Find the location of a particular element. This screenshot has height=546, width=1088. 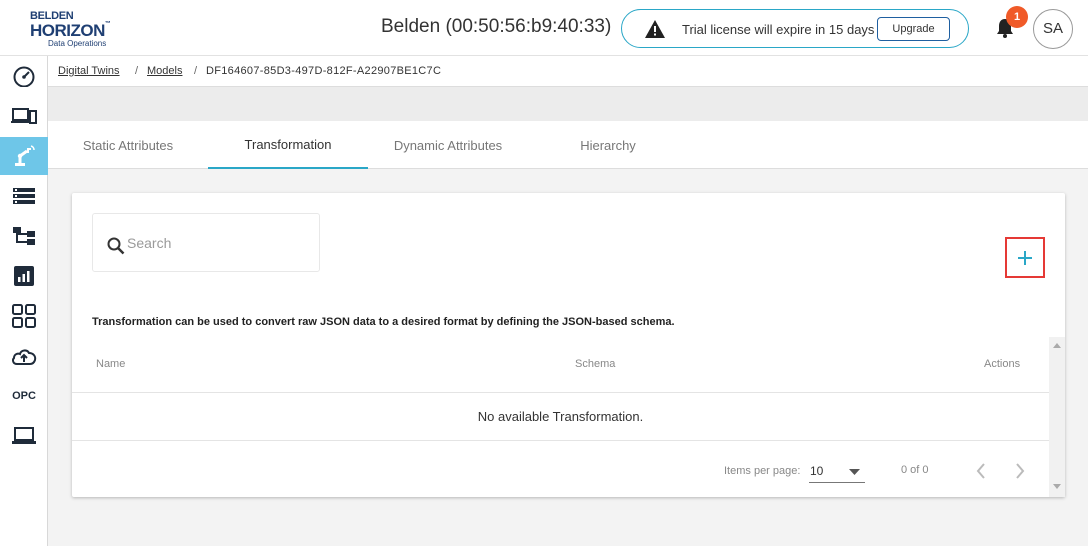

chart-icon is located at coordinates (24, 276).